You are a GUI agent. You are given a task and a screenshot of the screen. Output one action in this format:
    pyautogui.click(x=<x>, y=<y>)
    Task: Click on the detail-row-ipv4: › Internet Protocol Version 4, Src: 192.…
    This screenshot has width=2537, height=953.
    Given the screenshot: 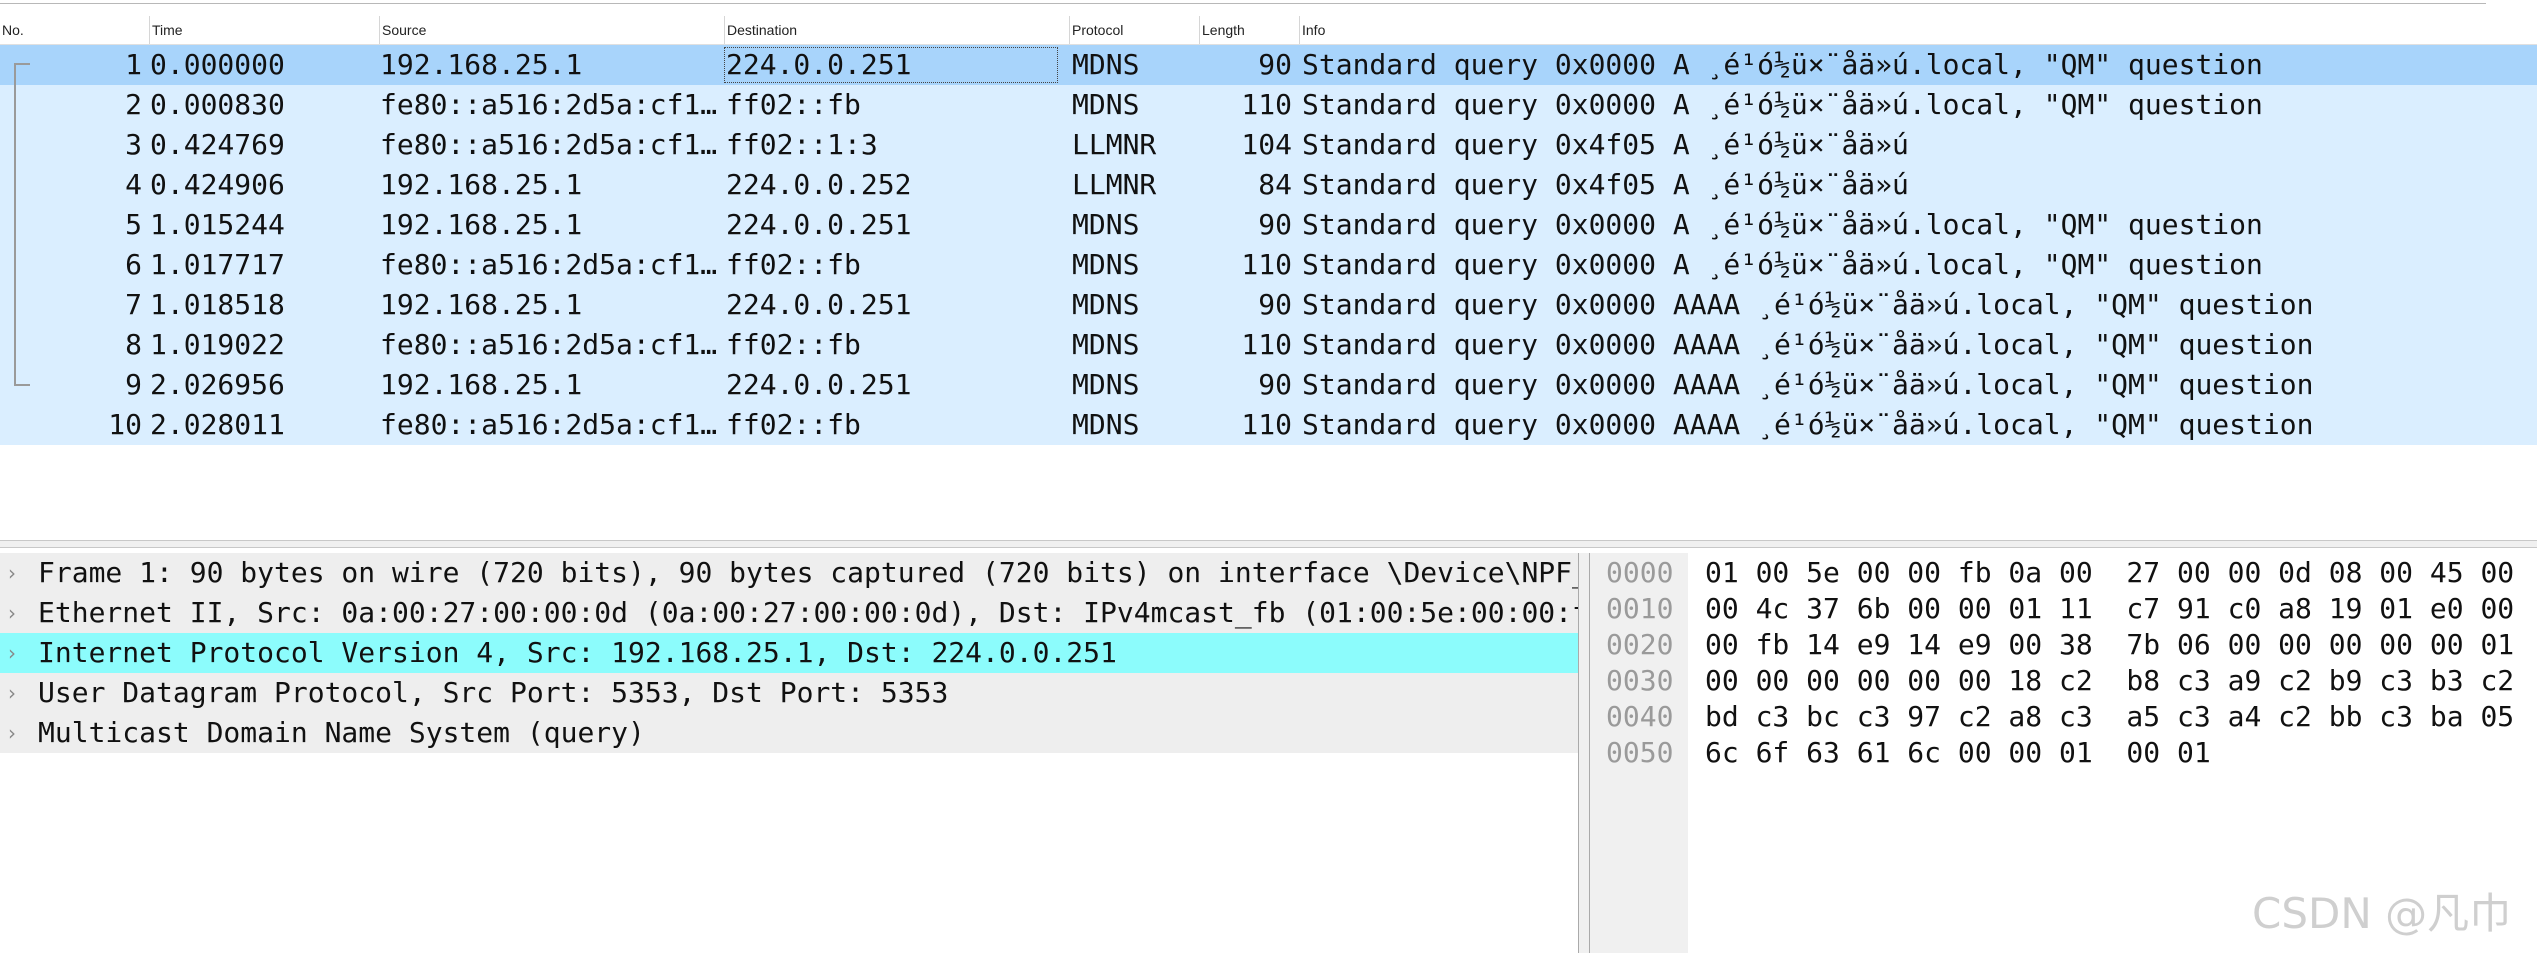 What is the action you would take?
    pyautogui.click(x=789, y=653)
    